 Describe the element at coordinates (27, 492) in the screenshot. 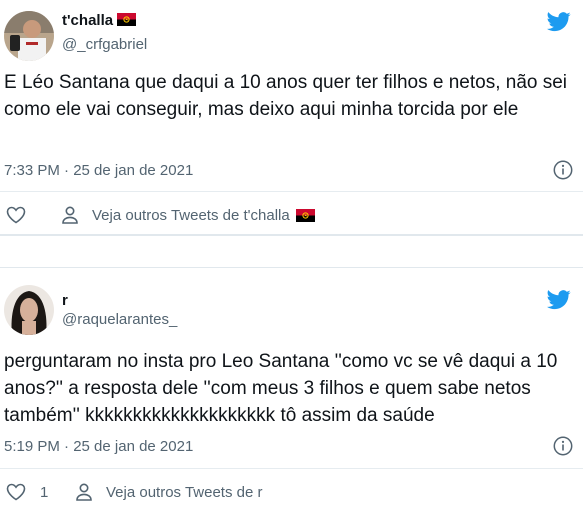

I see `like-button: 1` at that location.